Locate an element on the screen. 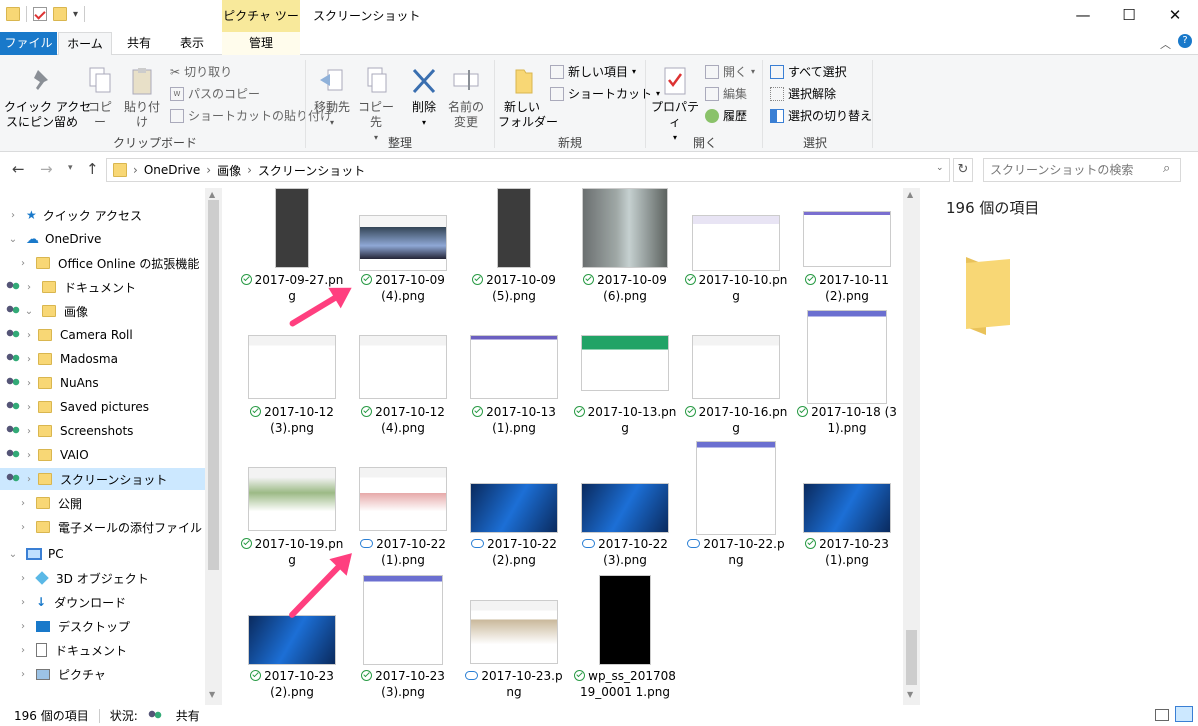 The height and width of the screenshot is (726, 1198). file-name: 2017-10-13 (1).png is located at coordinates (514, 420).